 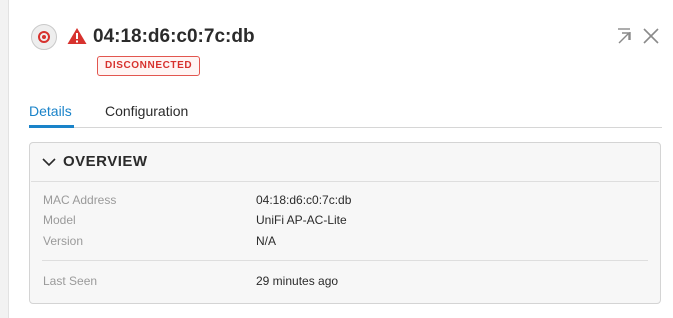 I want to click on tab-bar: Details Configuration, so click(x=341, y=113).